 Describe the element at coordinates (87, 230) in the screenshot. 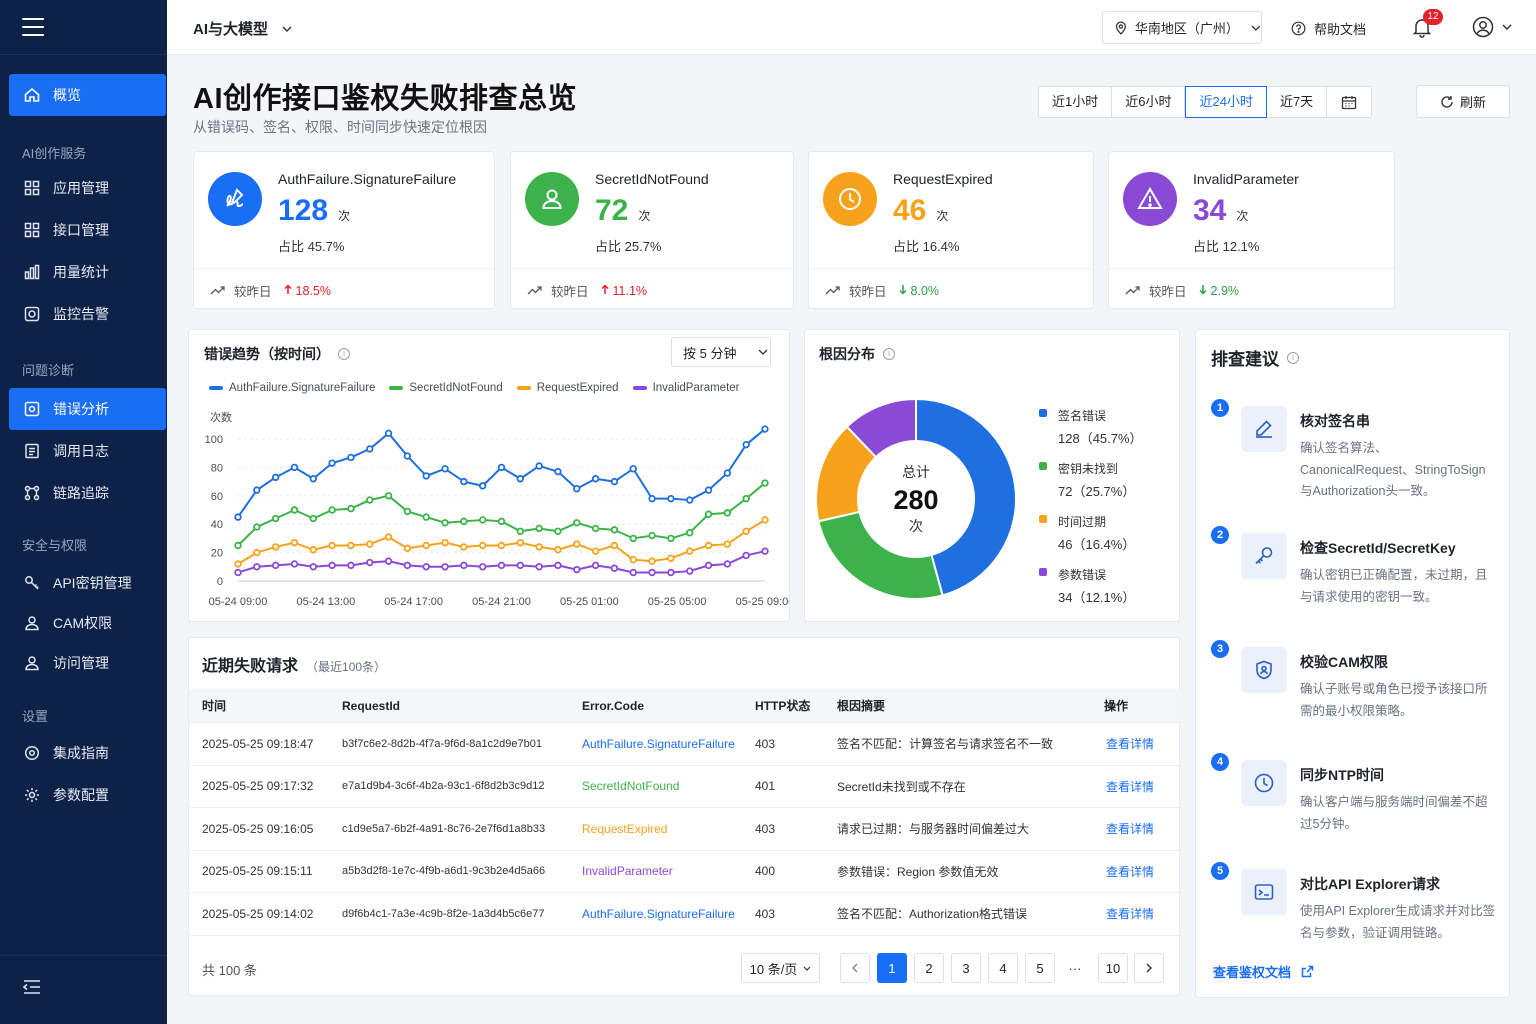

I see `sidebar-item-api-manage: 接口管理` at that location.